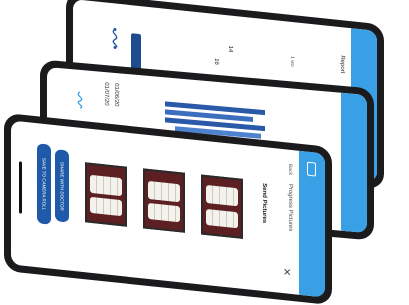  Describe the element at coordinates (290, 170) in the screenshot. I see `back-link: Back` at that location.